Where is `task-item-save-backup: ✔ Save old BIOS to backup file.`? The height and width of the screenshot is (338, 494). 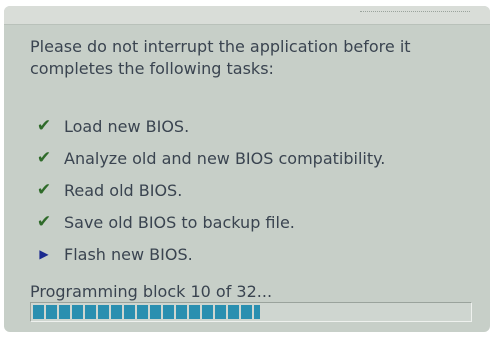
task-item-save-backup: ✔ Save old BIOS to backup file. is located at coordinates (252, 222).